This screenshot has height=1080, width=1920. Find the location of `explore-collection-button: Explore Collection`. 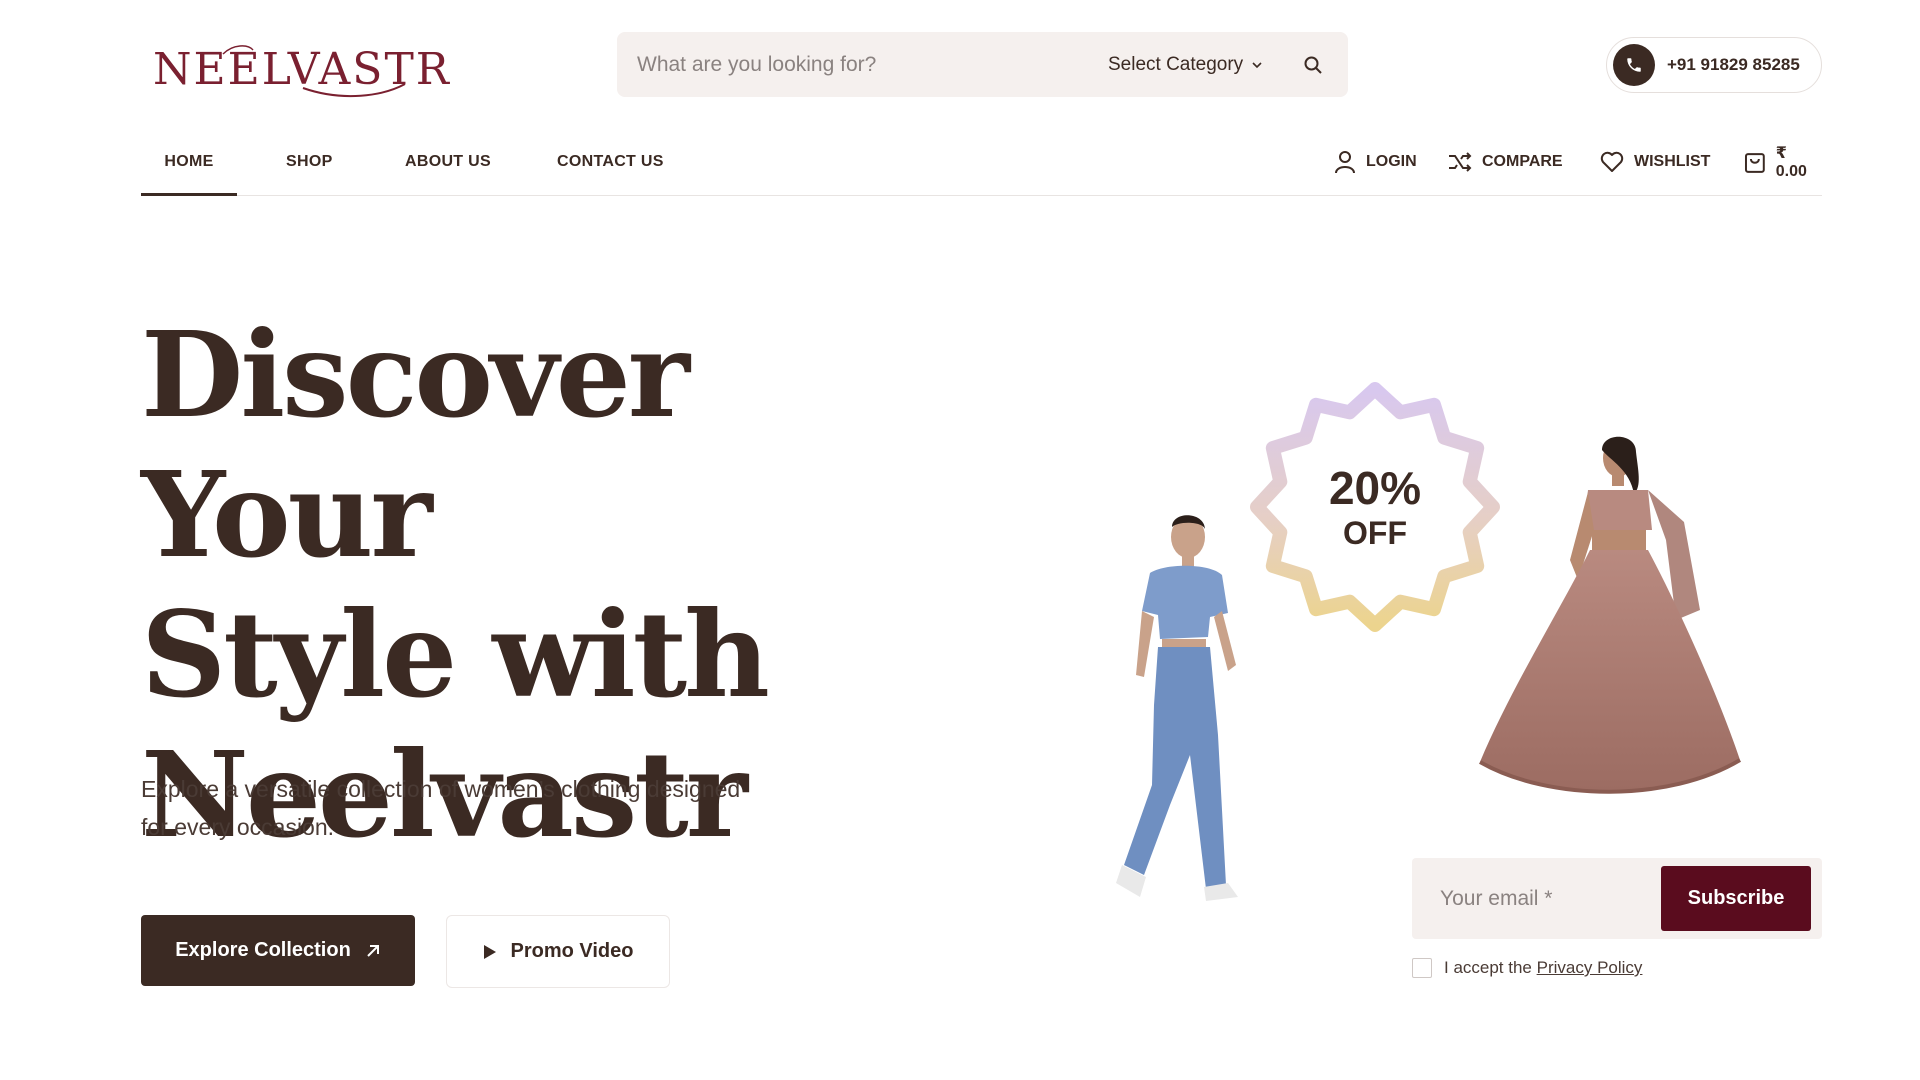

explore-collection-button: Explore Collection is located at coordinates (278, 950).